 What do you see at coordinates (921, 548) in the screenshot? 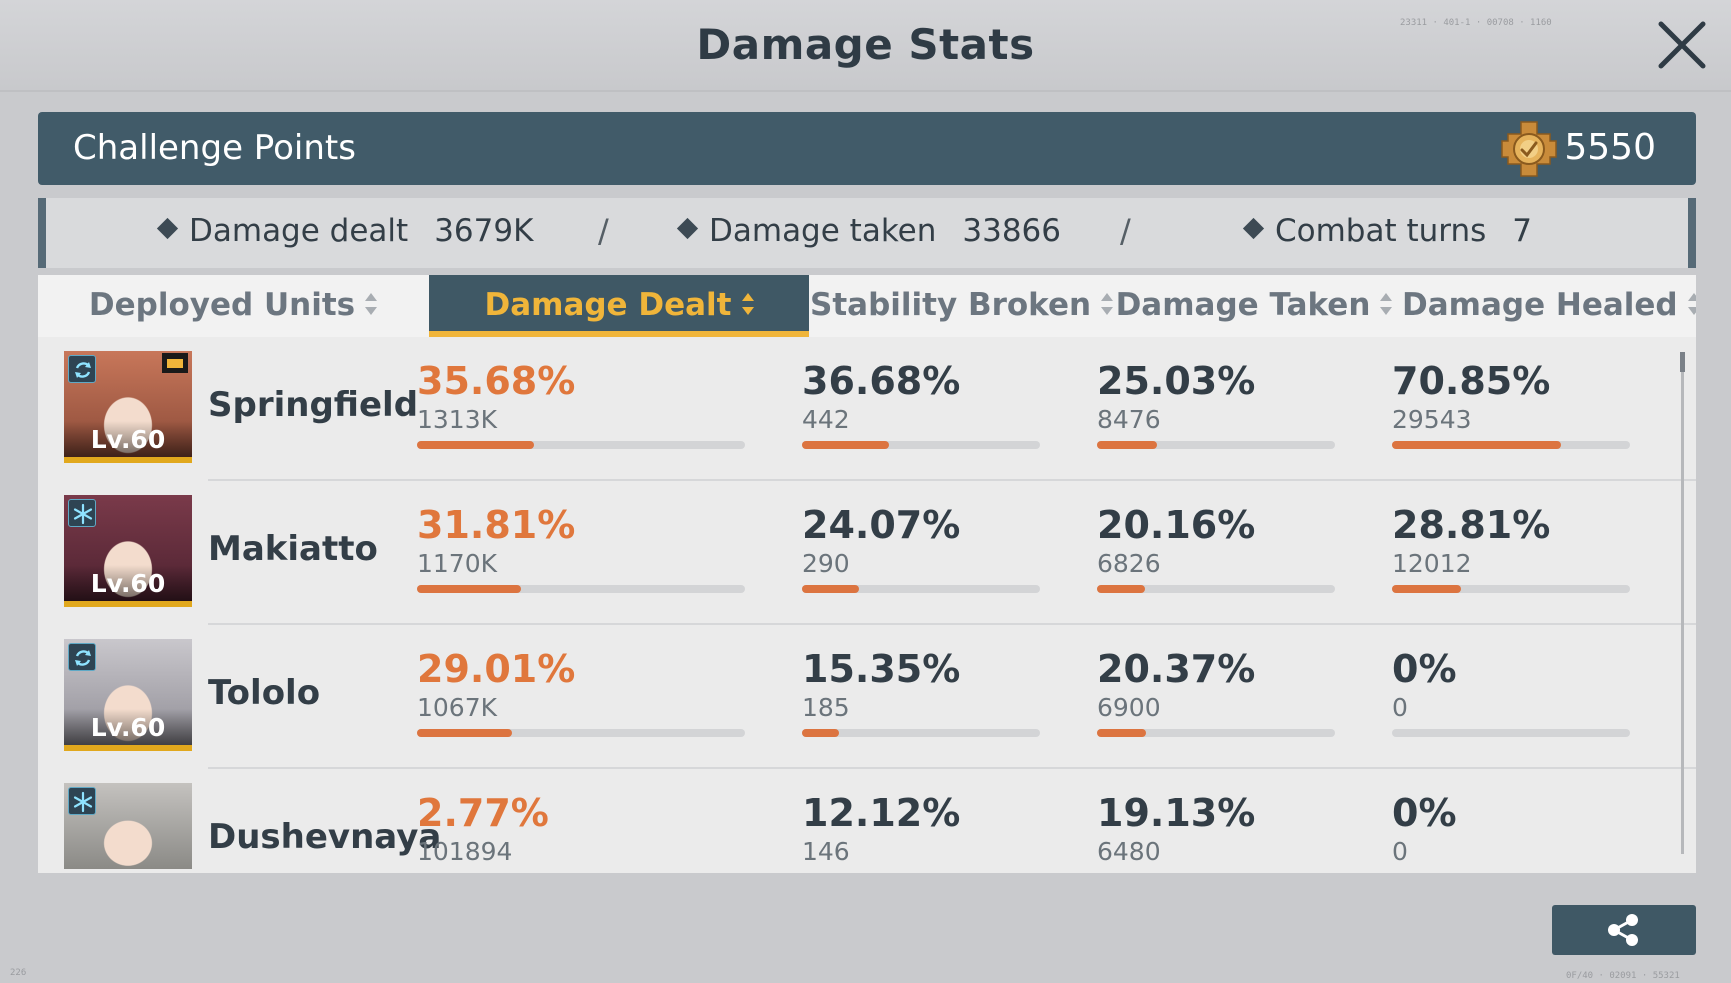
I see `stat-cell: 24.07% 290` at bounding box center [921, 548].